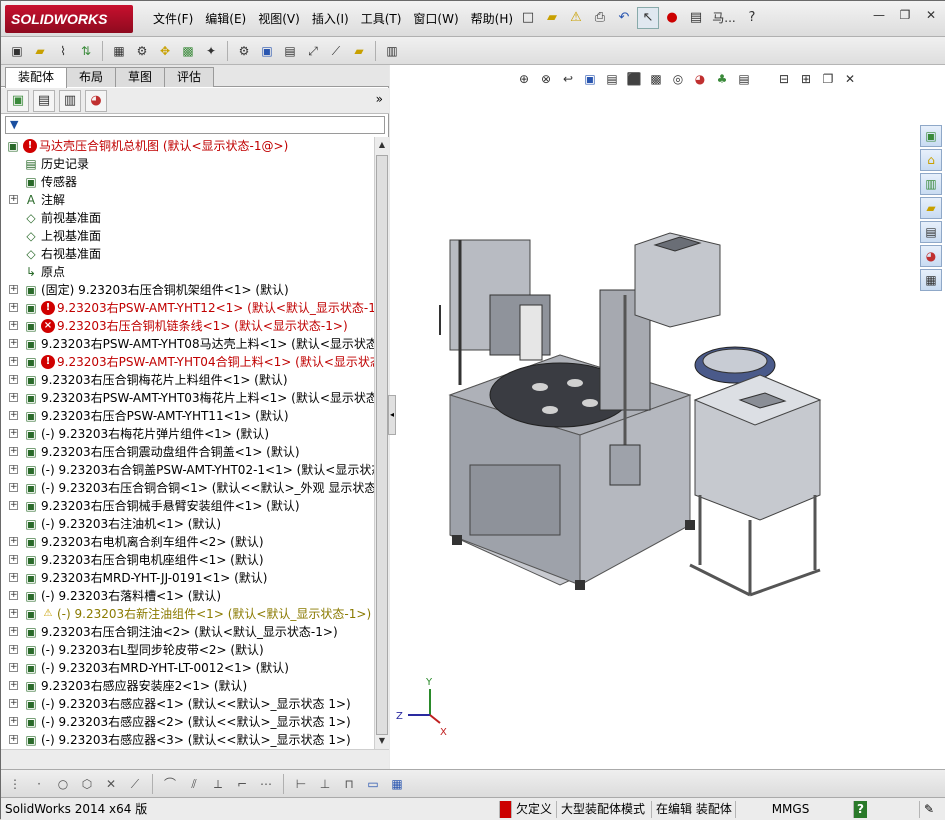 The width and height of the screenshot is (945, 820). I want to click on move-component-icon: ✥, so click(165, 51).